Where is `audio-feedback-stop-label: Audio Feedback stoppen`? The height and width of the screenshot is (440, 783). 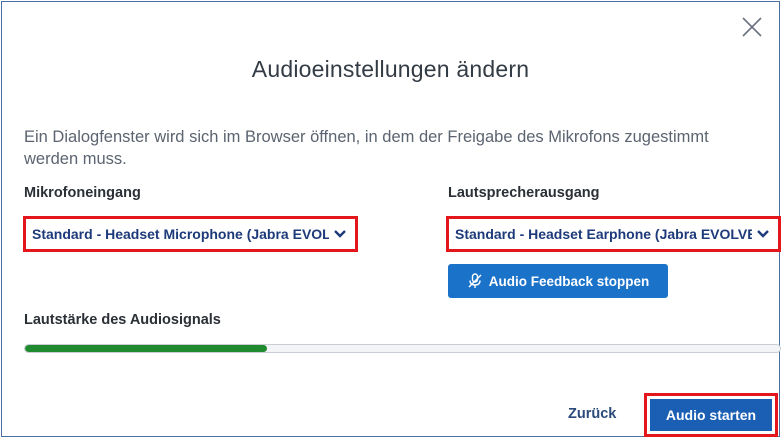
audio-feedback-stop-label: Audio Feedback stoppen is located at coordinates (569, 281).